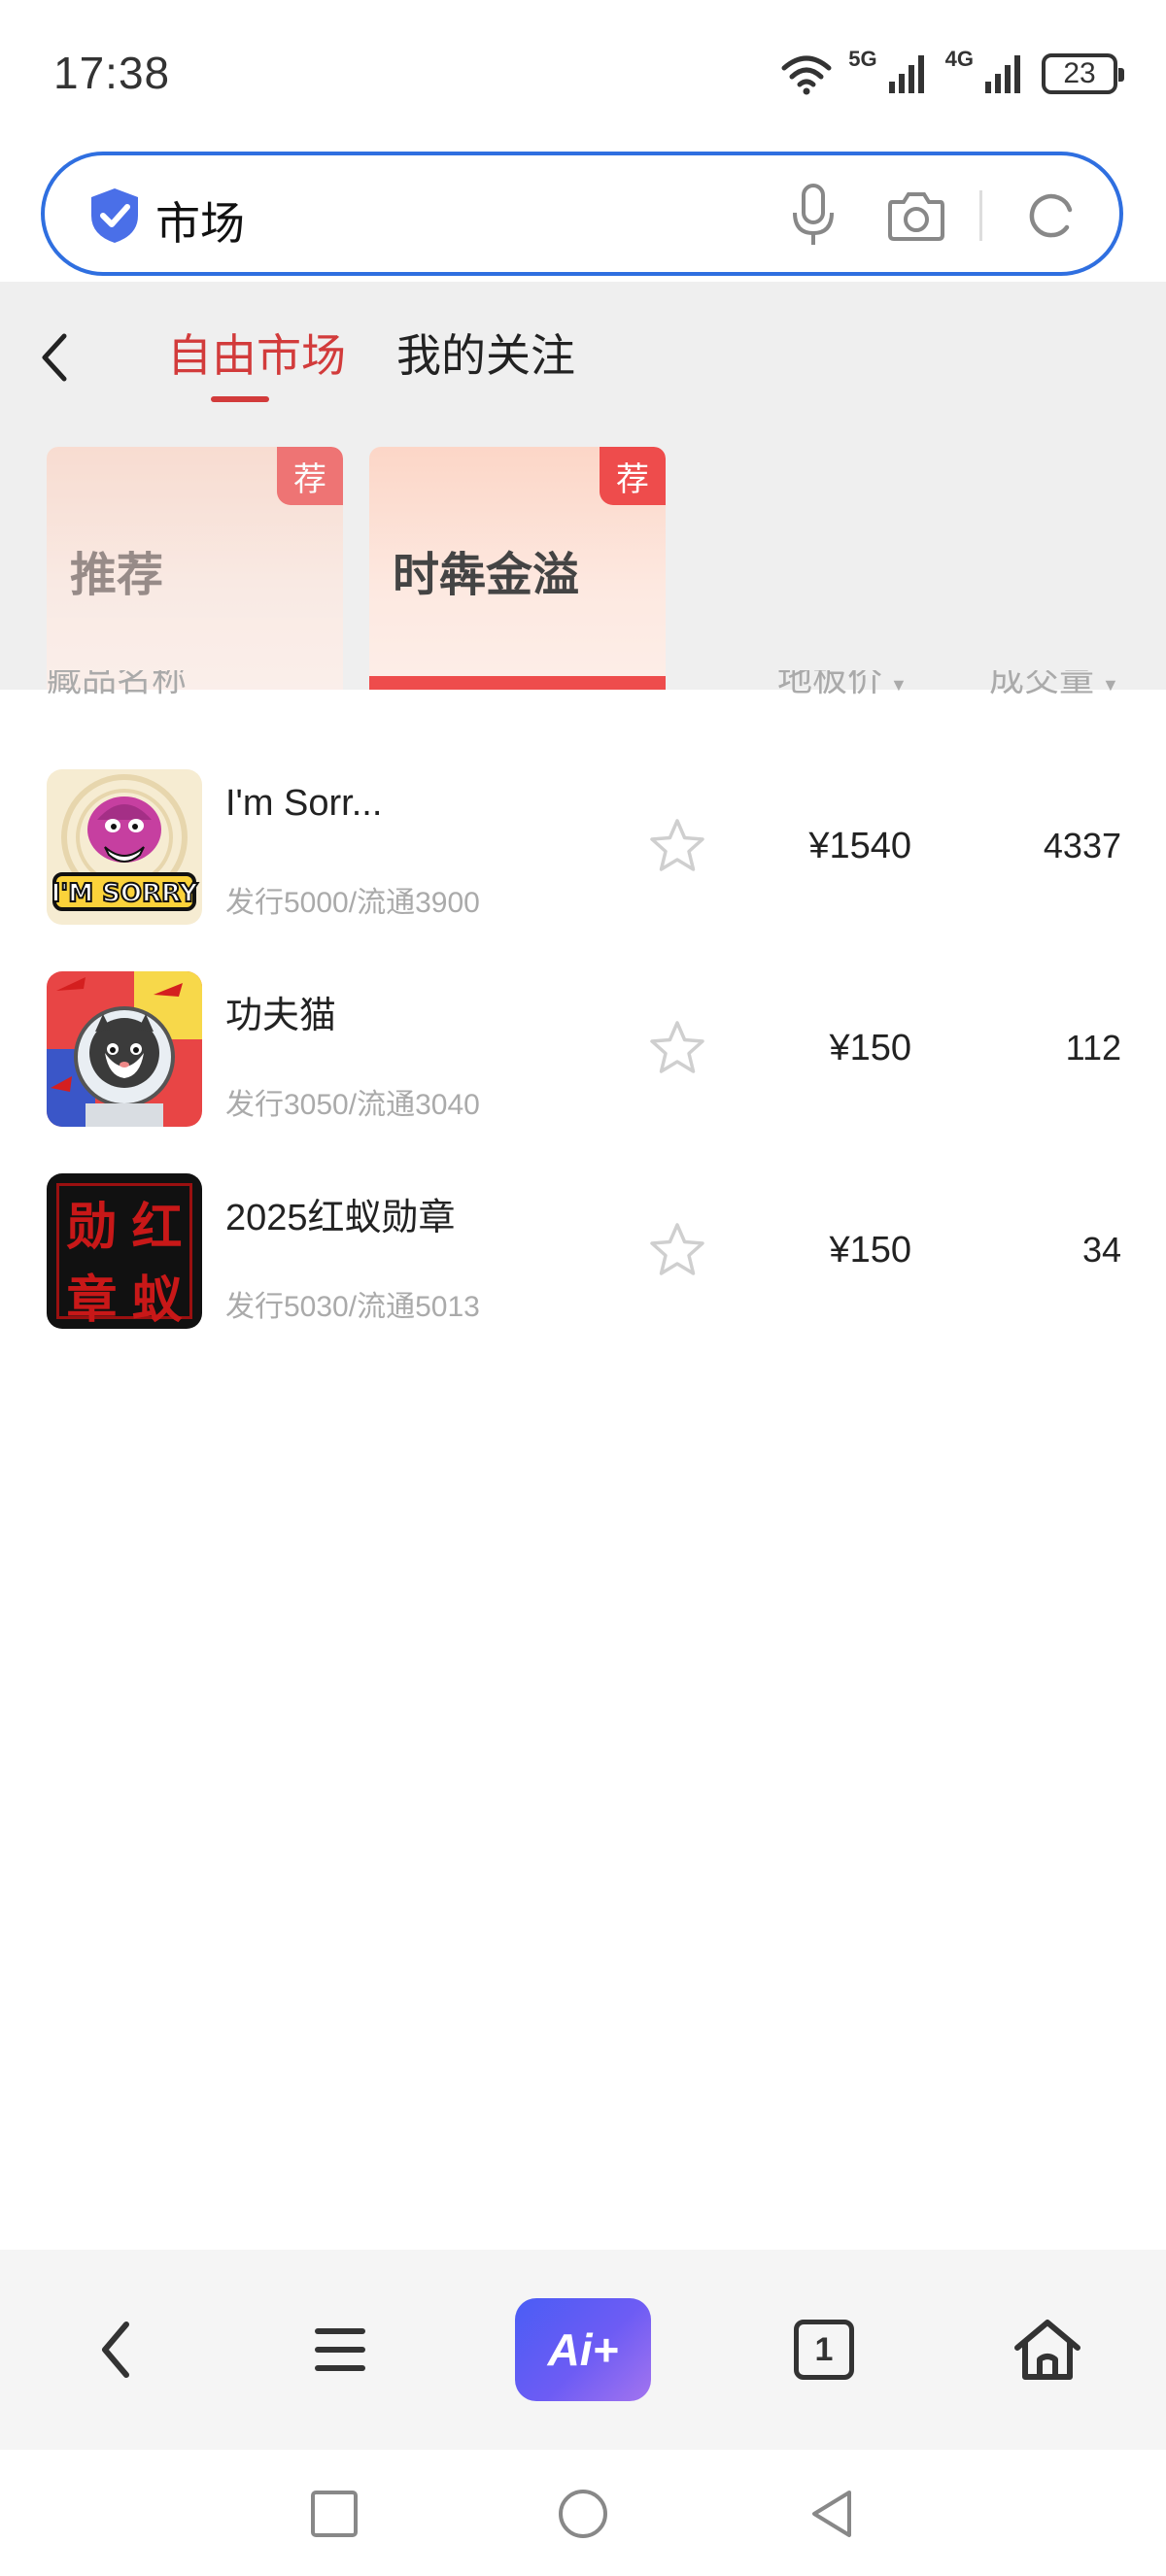  I want to click on column-header-price-label: 地板价, so click(830, 684).